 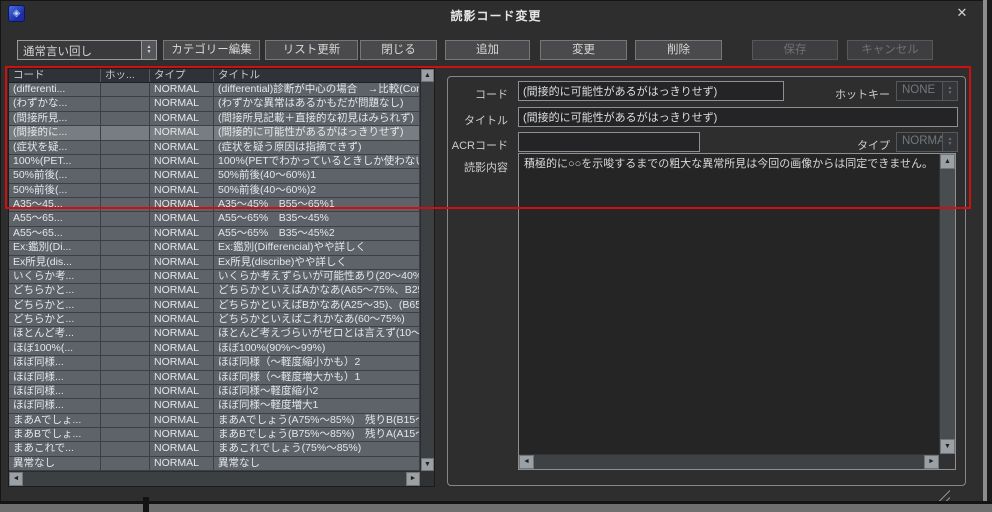 I want to click on table-row: ほぼ100%(... NORMAL ほぼ100%(90%～99%), so click(x=214, y=349).